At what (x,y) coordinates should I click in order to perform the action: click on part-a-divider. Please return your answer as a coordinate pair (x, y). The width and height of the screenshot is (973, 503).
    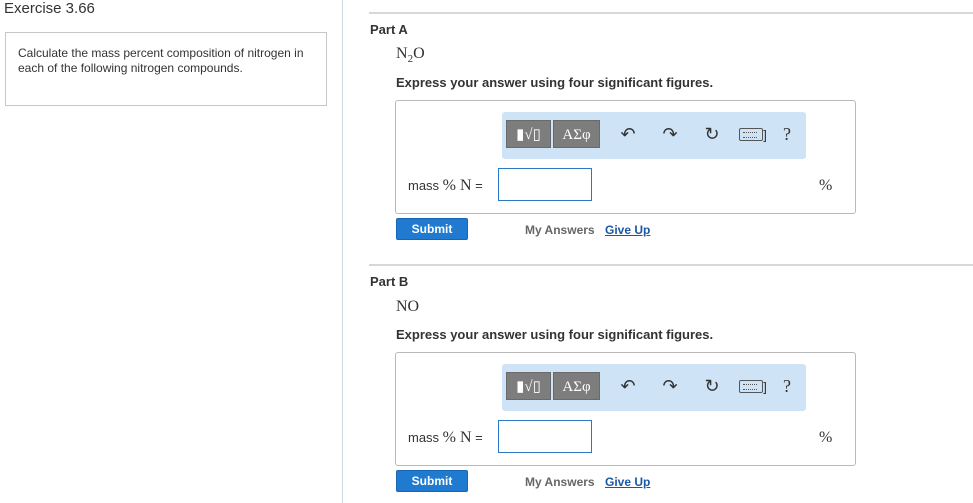
    Looking at the image, I should click on (671, 13).